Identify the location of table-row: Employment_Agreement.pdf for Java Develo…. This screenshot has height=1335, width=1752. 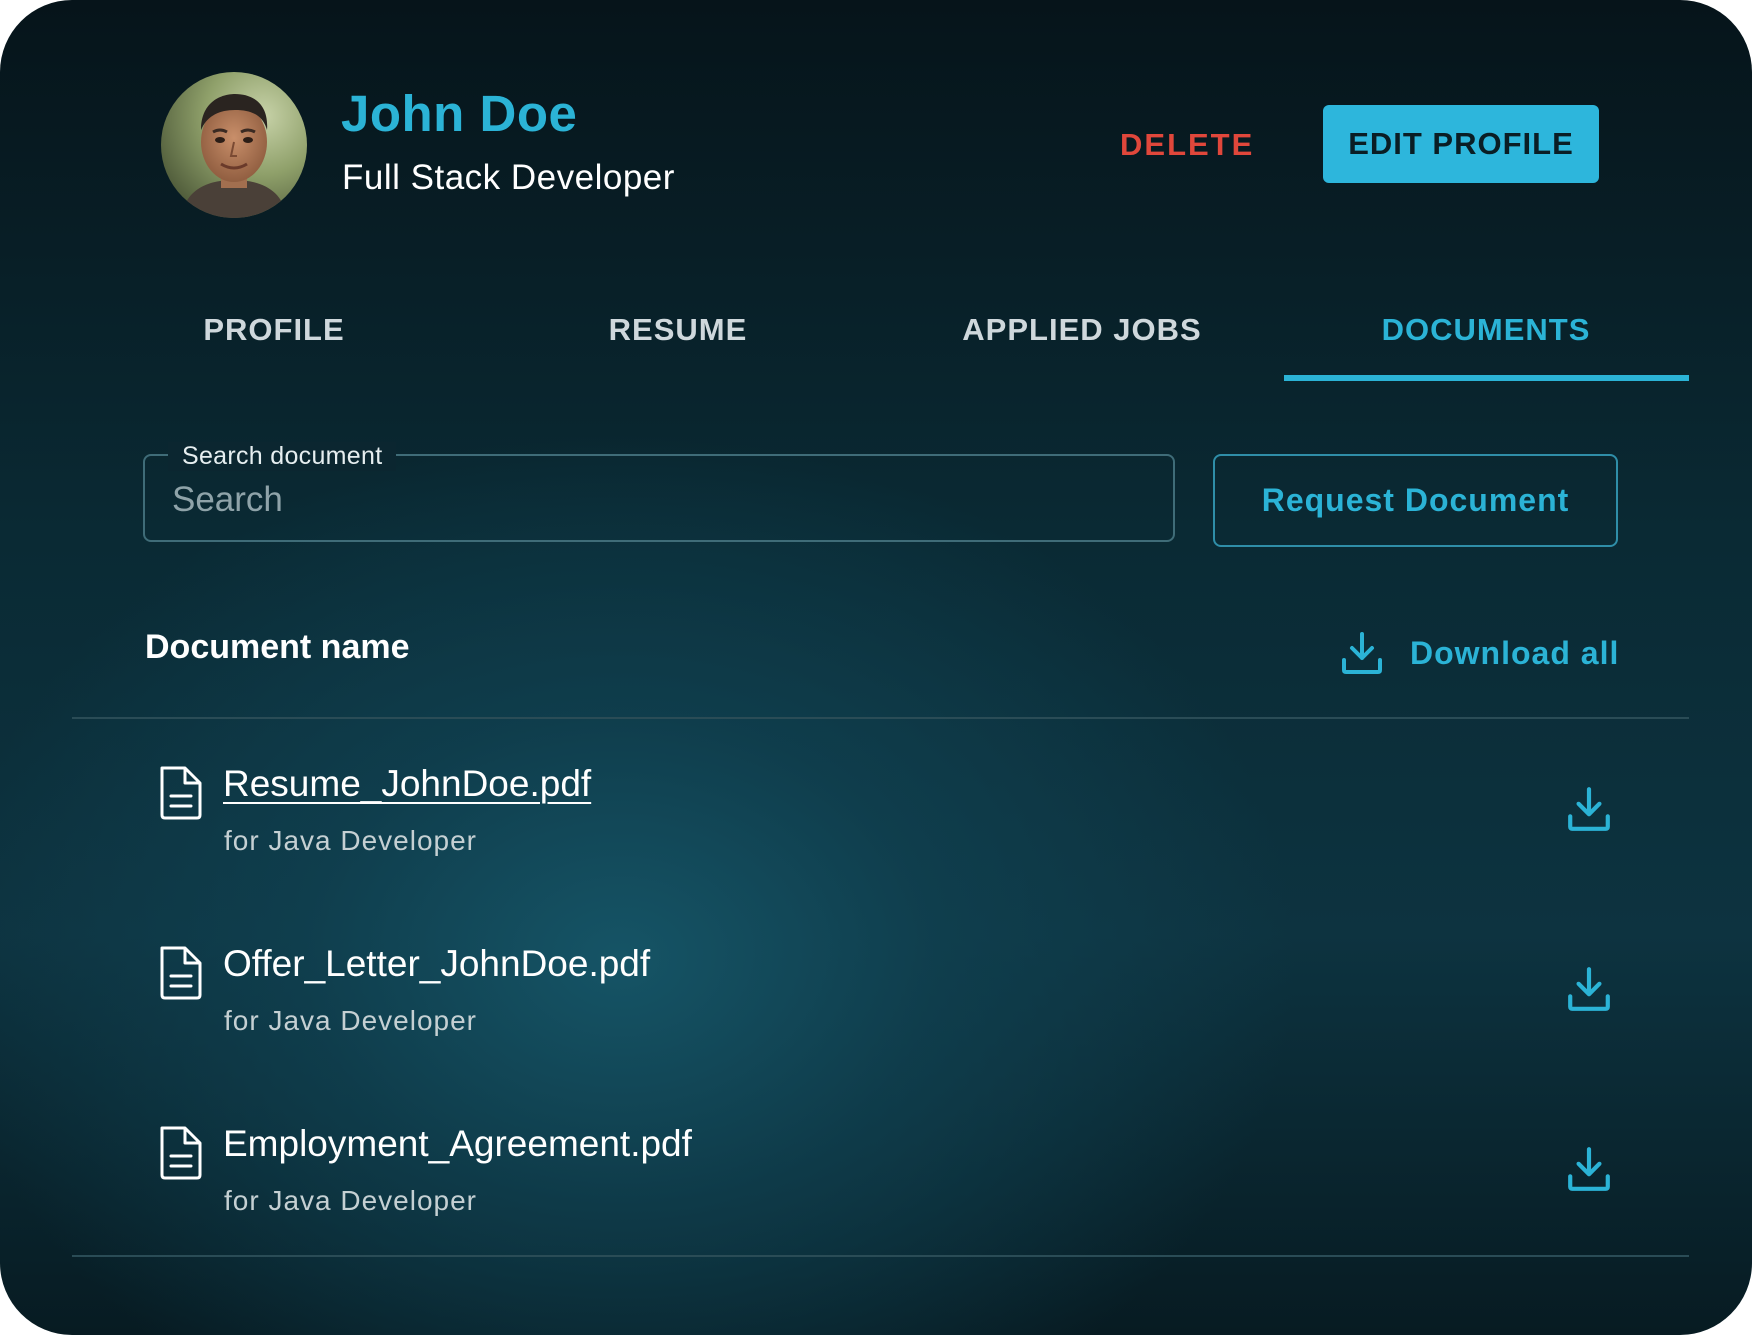
(876, 1203).